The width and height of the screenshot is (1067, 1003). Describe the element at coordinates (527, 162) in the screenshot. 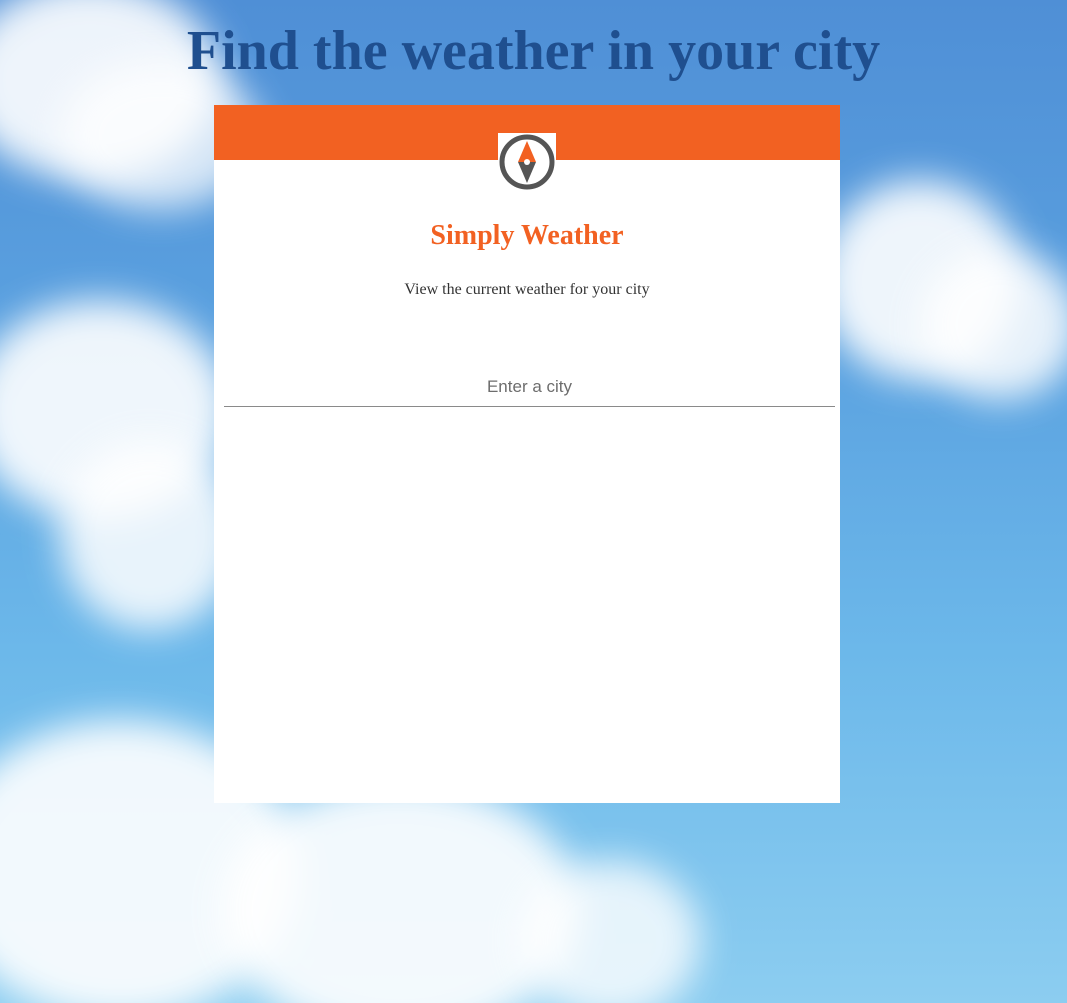

I see `compass-icon` at that location.